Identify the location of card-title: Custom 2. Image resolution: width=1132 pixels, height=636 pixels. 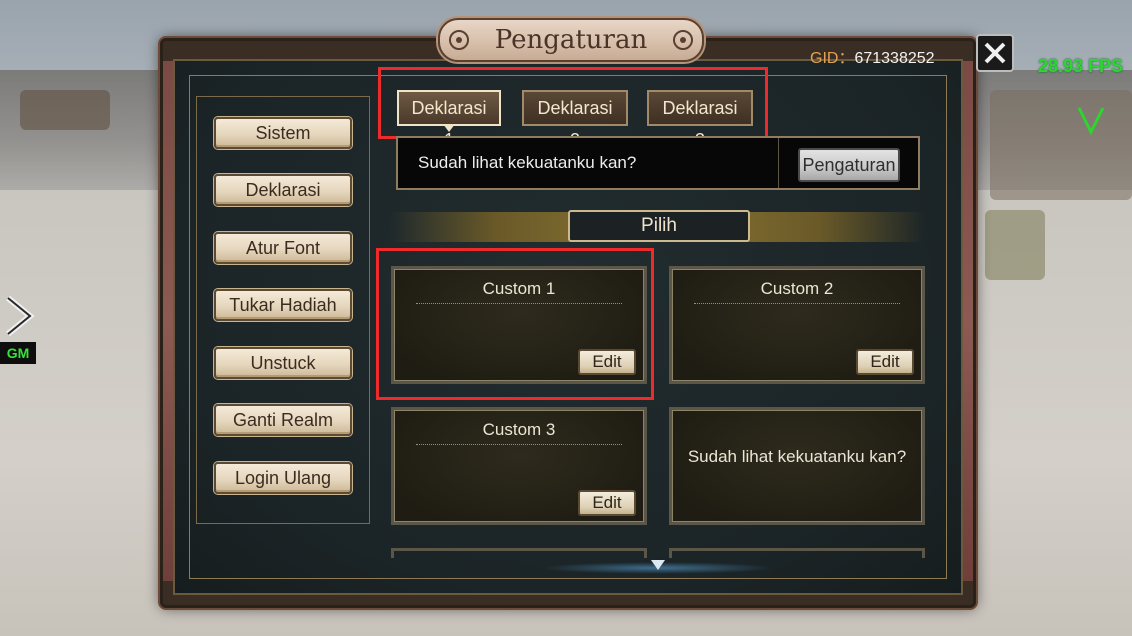
(797, 288).